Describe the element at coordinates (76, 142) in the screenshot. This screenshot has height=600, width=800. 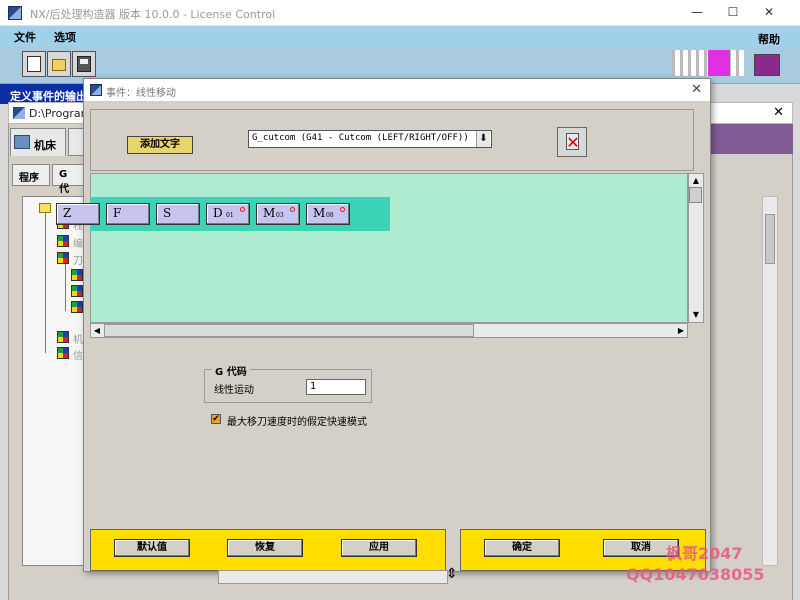
I see `tab-next` at that location.